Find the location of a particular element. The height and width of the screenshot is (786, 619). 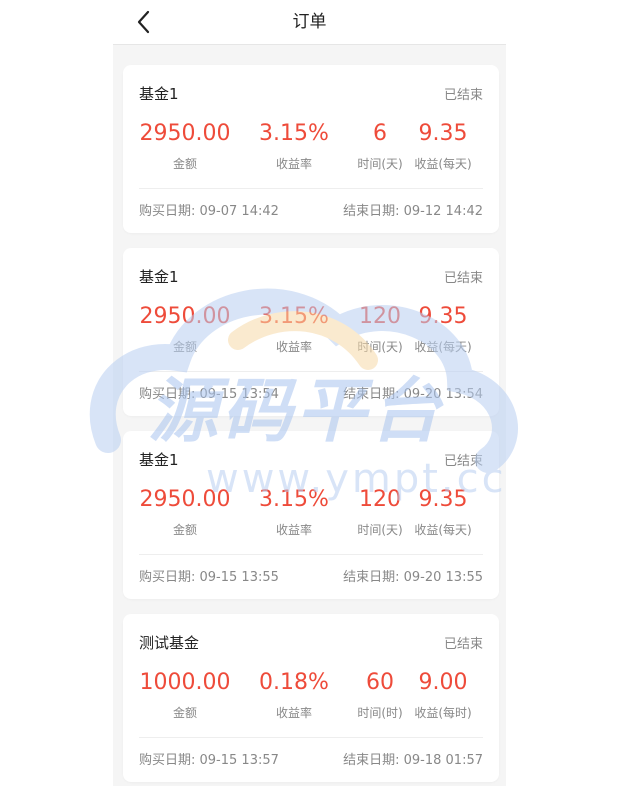

income-label: 收益(每时) is located at coordinates (443, 713).